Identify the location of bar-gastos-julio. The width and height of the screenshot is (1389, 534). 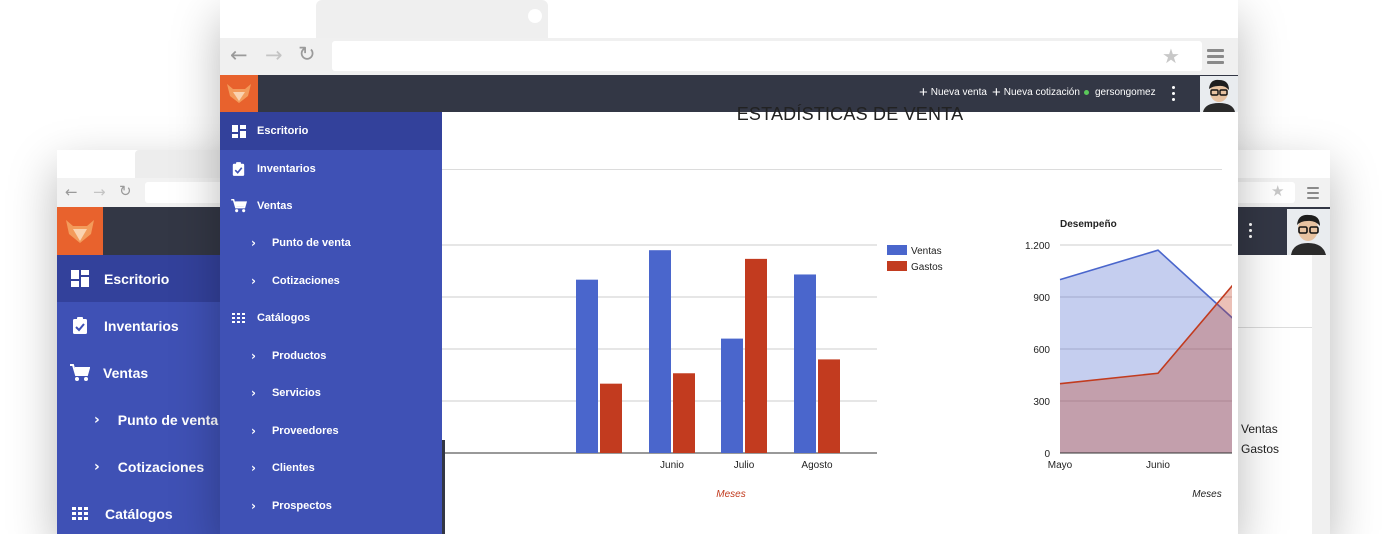
(756, 355).